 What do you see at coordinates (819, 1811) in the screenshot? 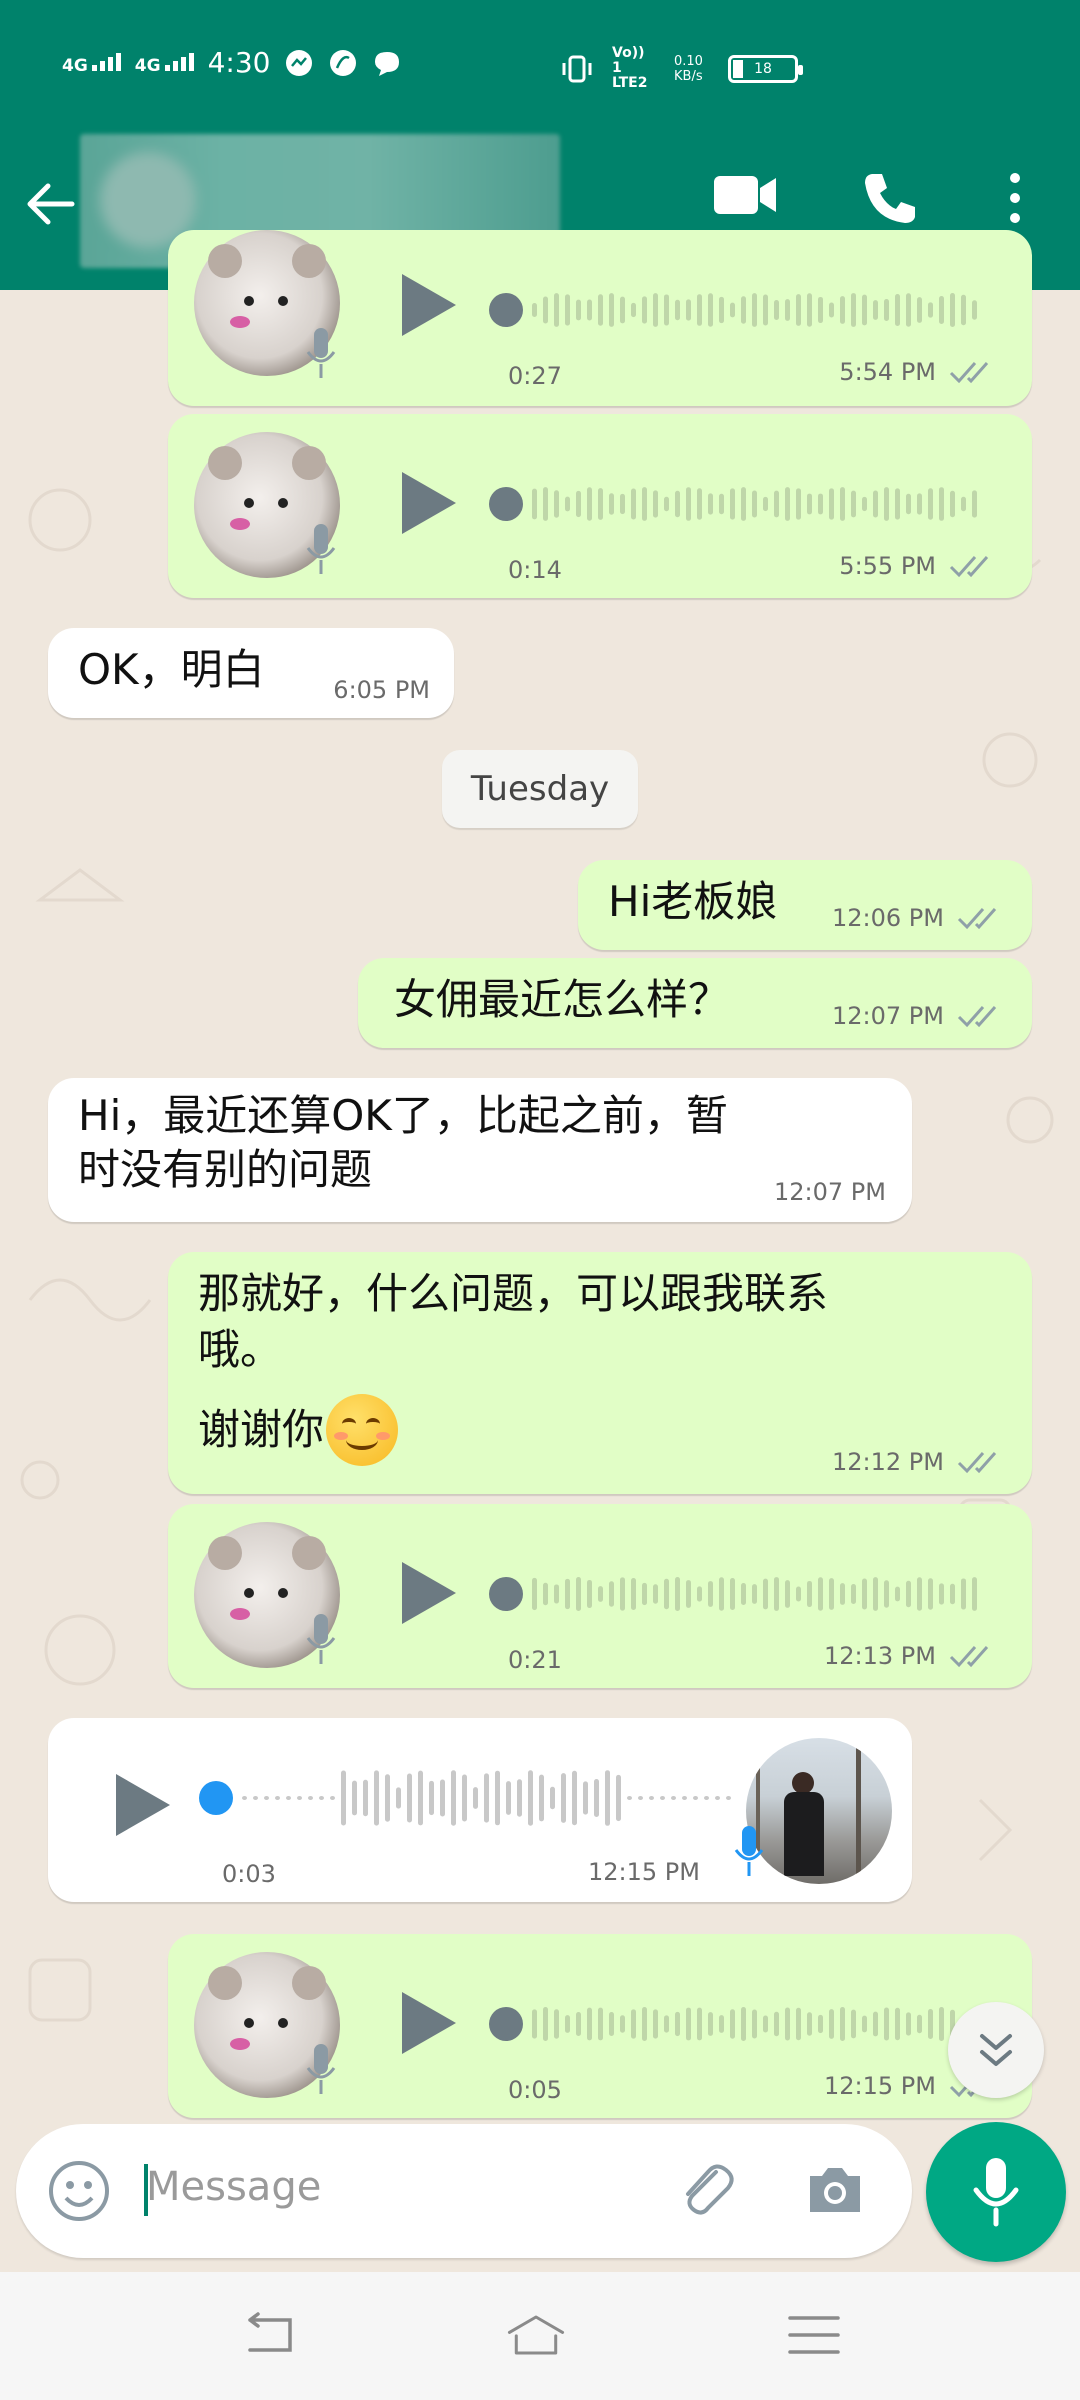
I see `sender-photo-avatar` at bounding box center [819, 1811].